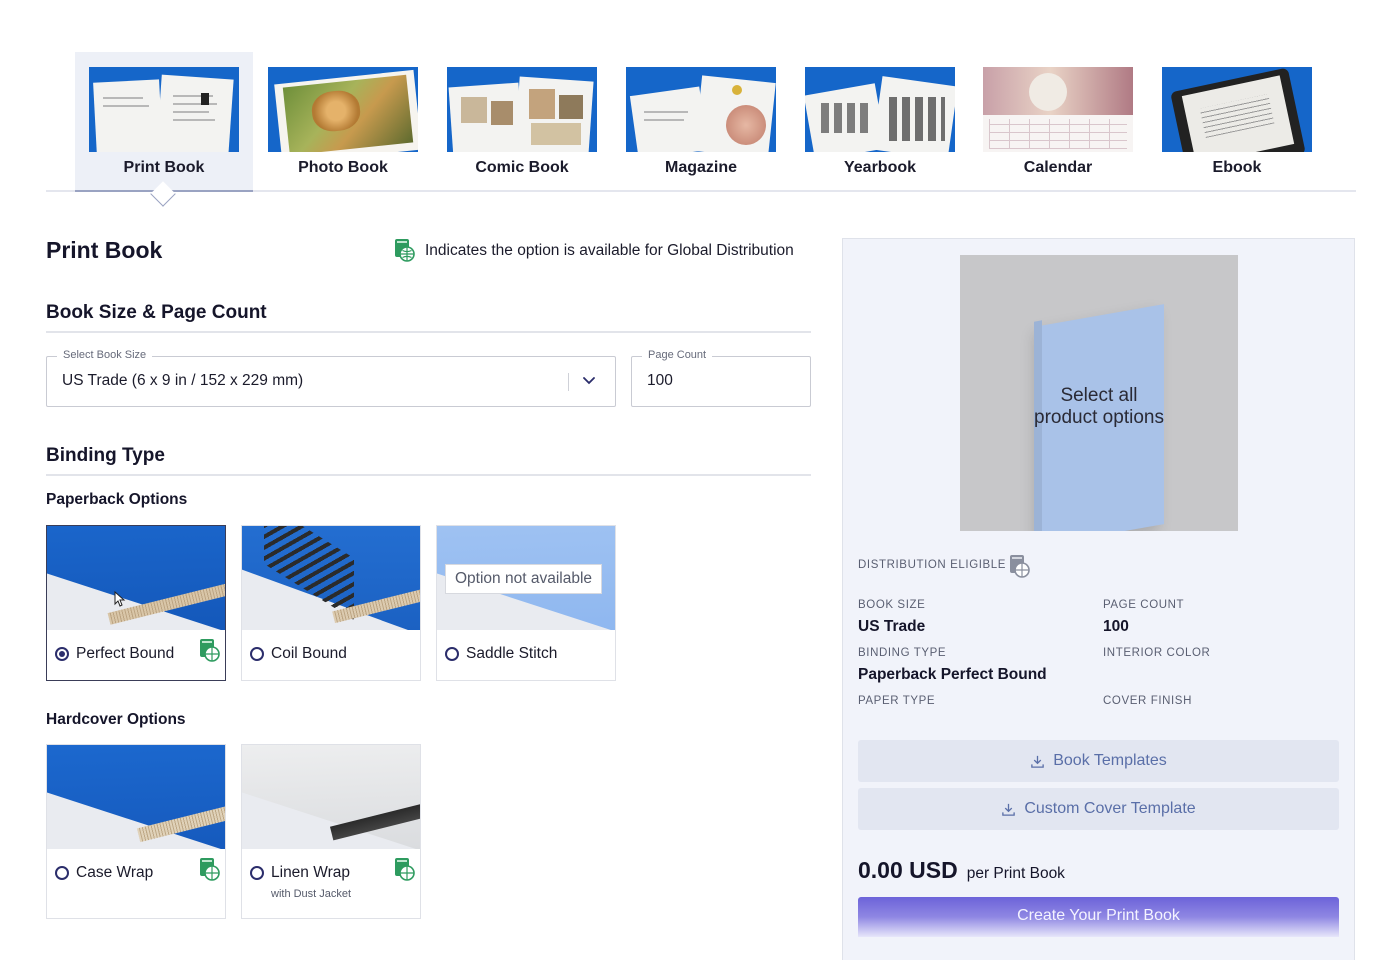 This screenshot has width=1400, height=960. Describe the element at coordinates (1058, 109) in the screenshot. I see `calendar-thumbnail` at that location.